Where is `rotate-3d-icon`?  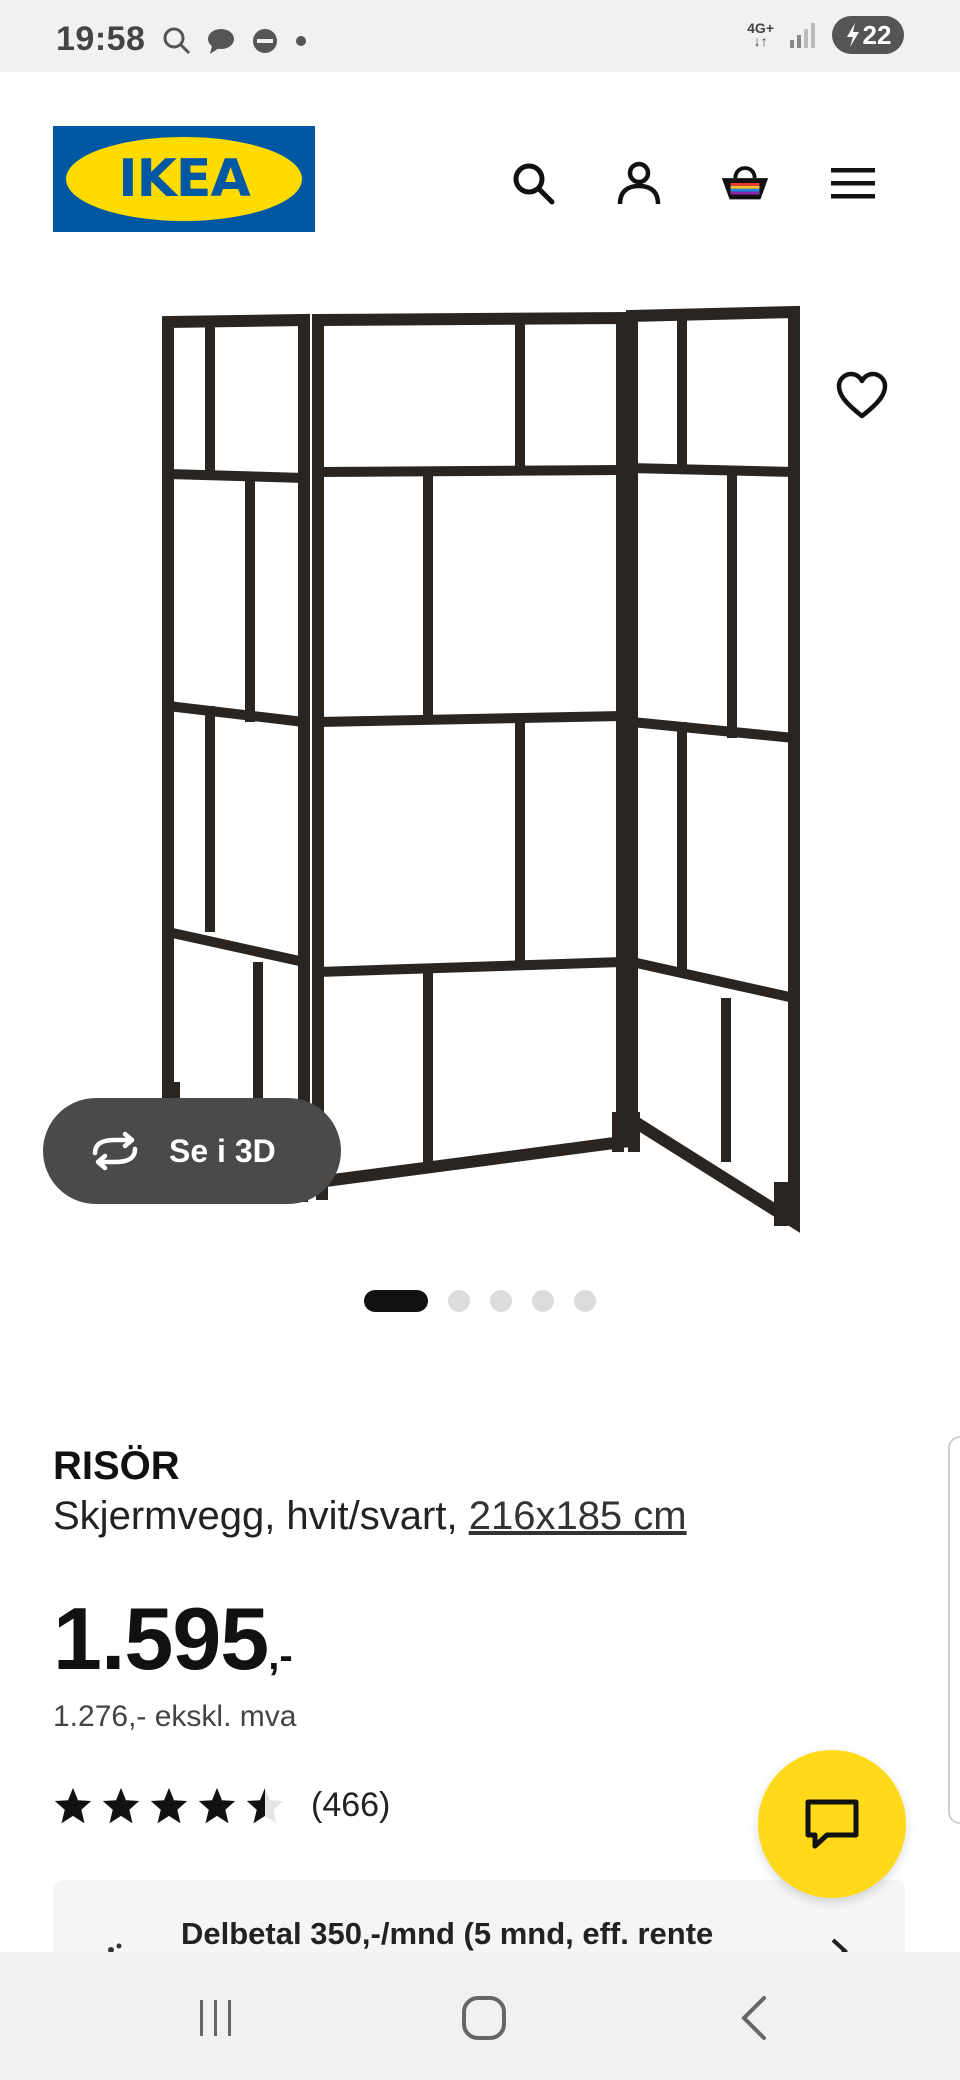 rotate-3d-icon is located at coordinates (115, 1151).